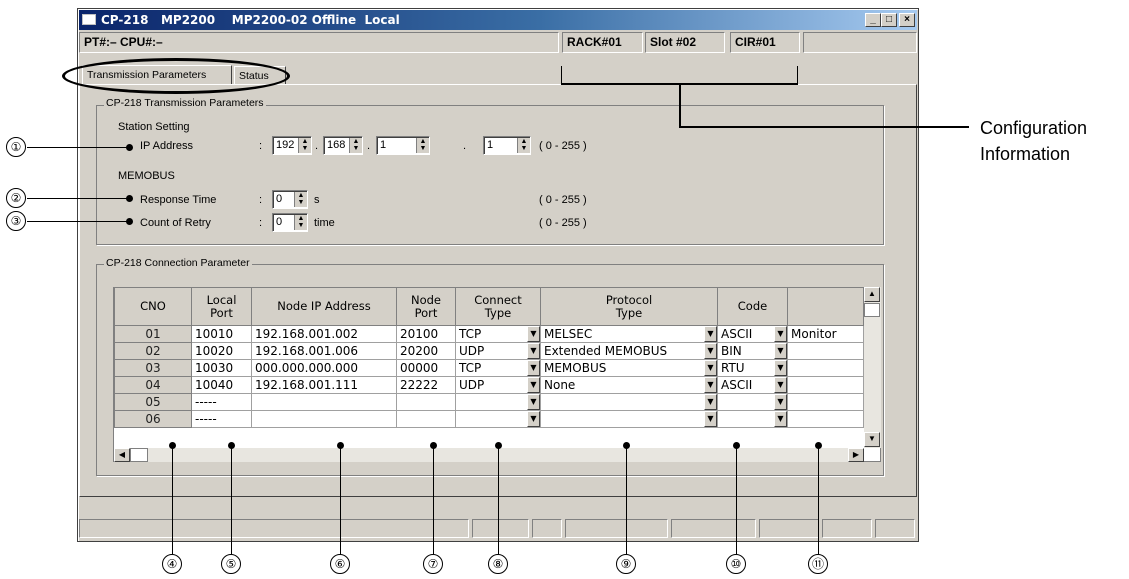 The width and height of the screenshot is (1129, 579). What do you see at coordinates (343, 145) in the screenshot?
I see `ip-octet-2-spinner: 168 ▲ ▼` at bounding box center [343, 145].